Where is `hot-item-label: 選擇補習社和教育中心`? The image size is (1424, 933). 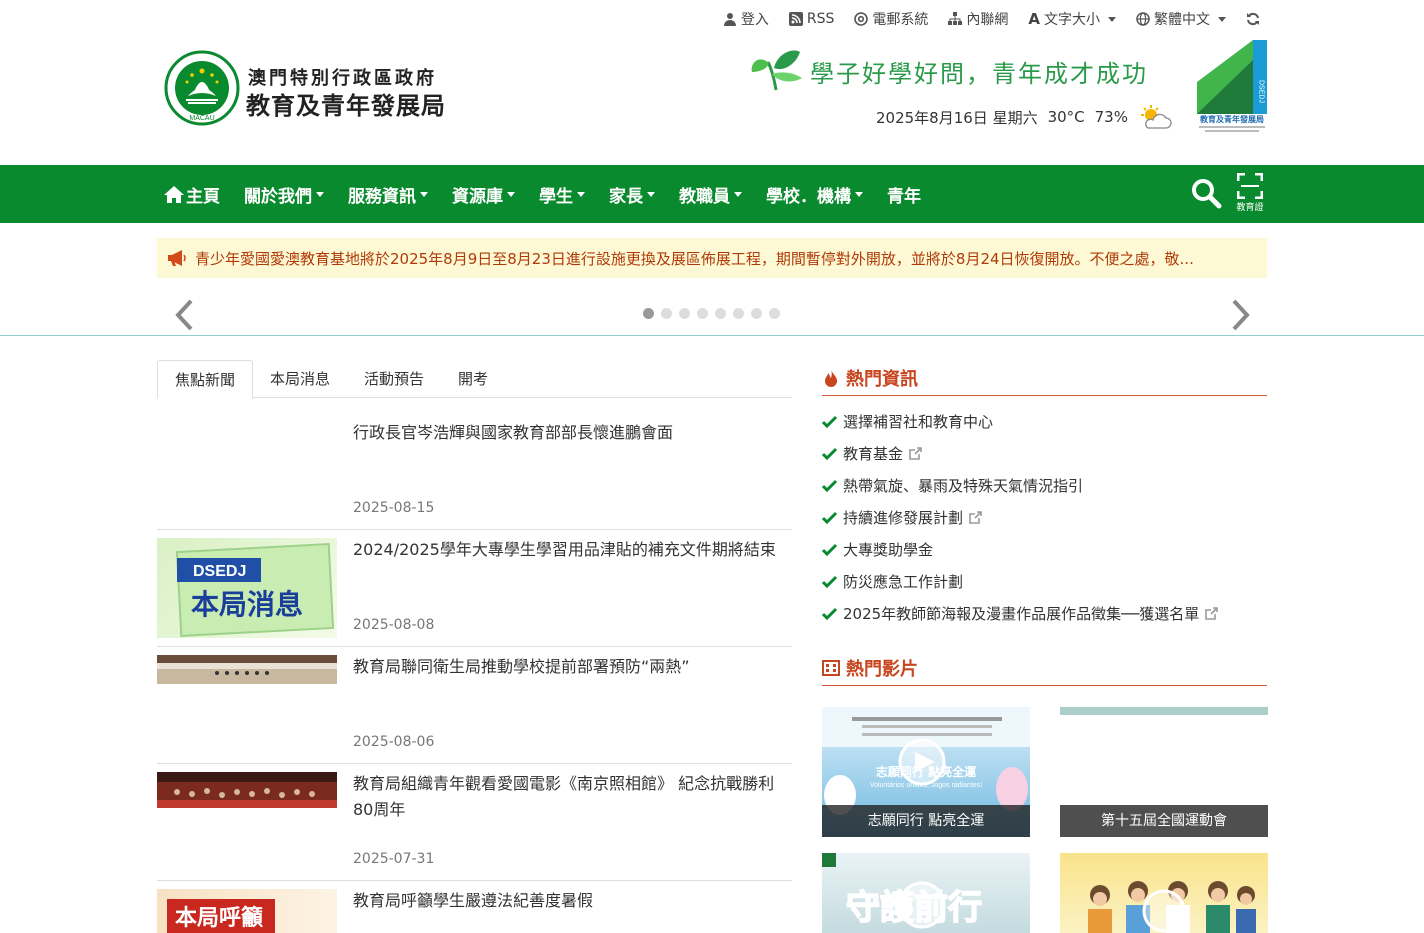 hot-item-label: 選擇補習社和教育中心 is located at coordinates (918, 421).